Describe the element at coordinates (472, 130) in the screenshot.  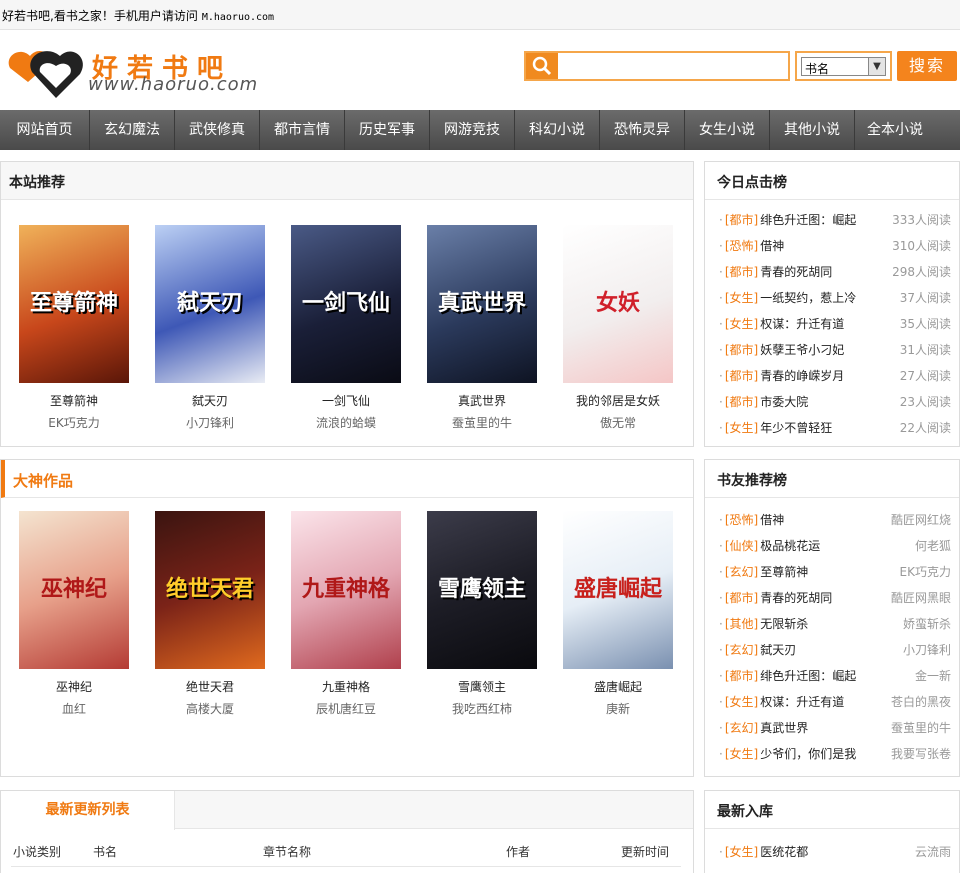
I see `nav-item-gaming: 网游竞技` at that location.